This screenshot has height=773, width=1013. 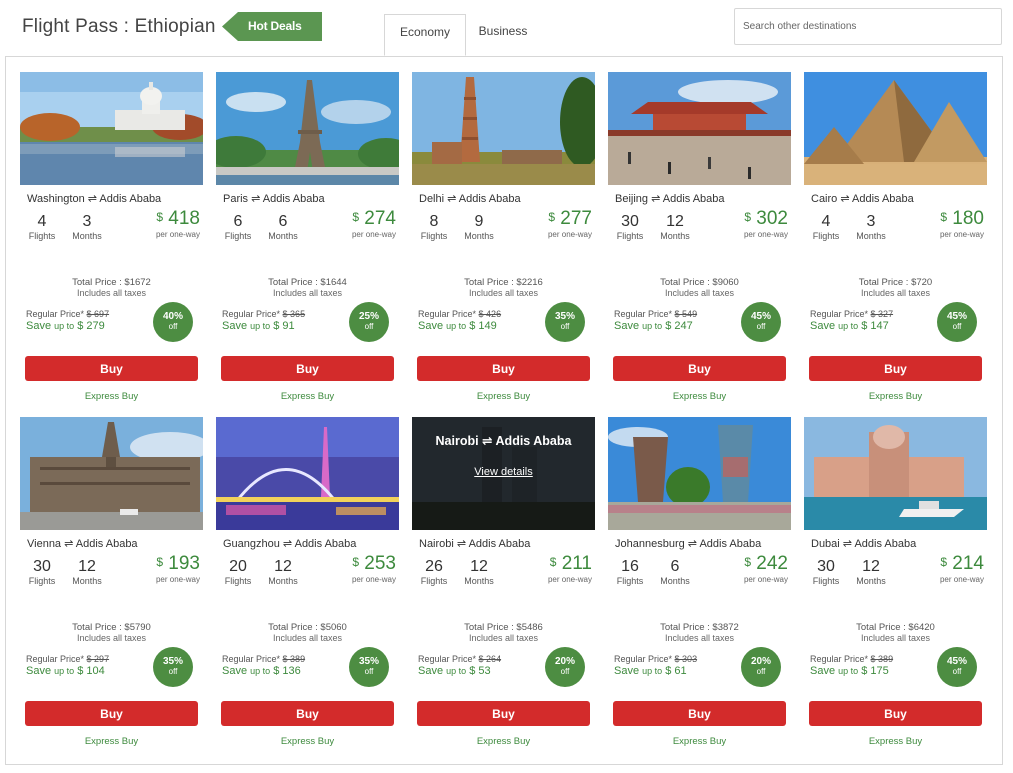 I want to click on view-details-link: View details, so click(x=503, y=472).